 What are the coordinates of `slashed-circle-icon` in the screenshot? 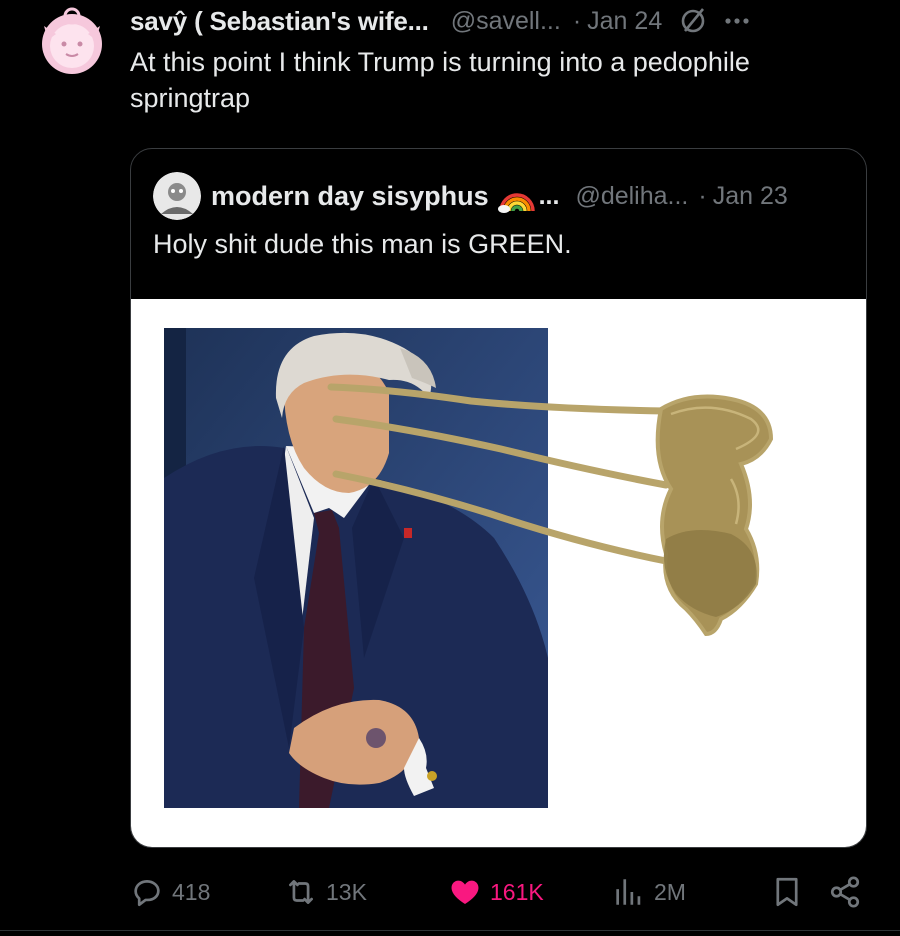 It's located at (693, 20).